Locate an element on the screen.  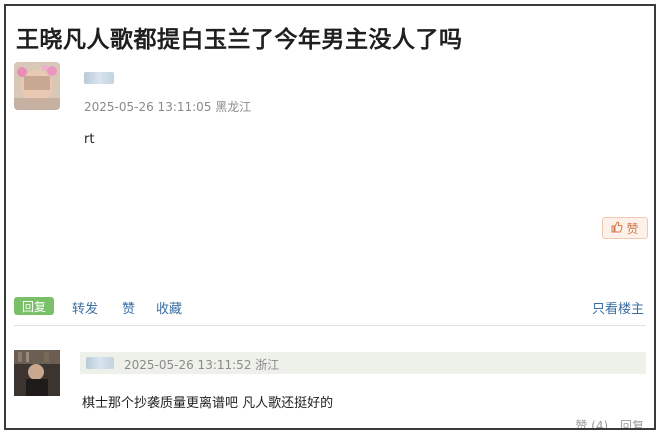
reply-reply-link: 回复 is located at coordinates (632, 423).